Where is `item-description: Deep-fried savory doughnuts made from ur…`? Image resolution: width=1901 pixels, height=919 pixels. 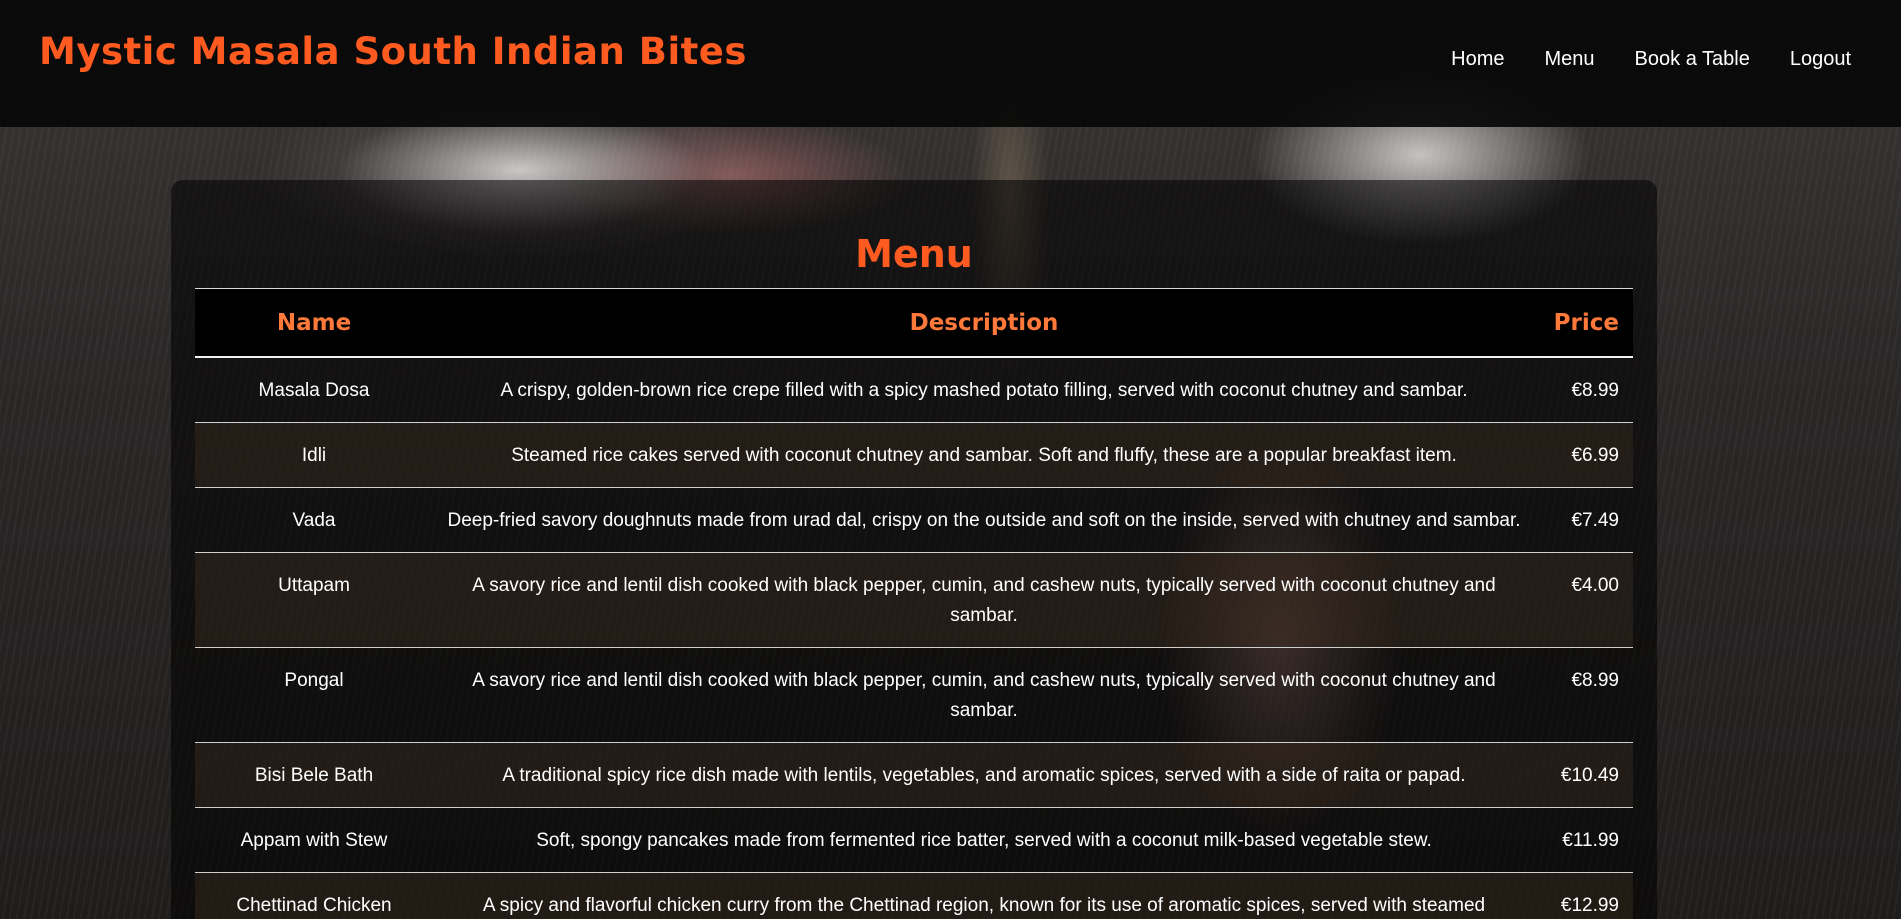
item-description: Deep-fried savory doughnuts made from ur… is located at coordinates (984, 520).